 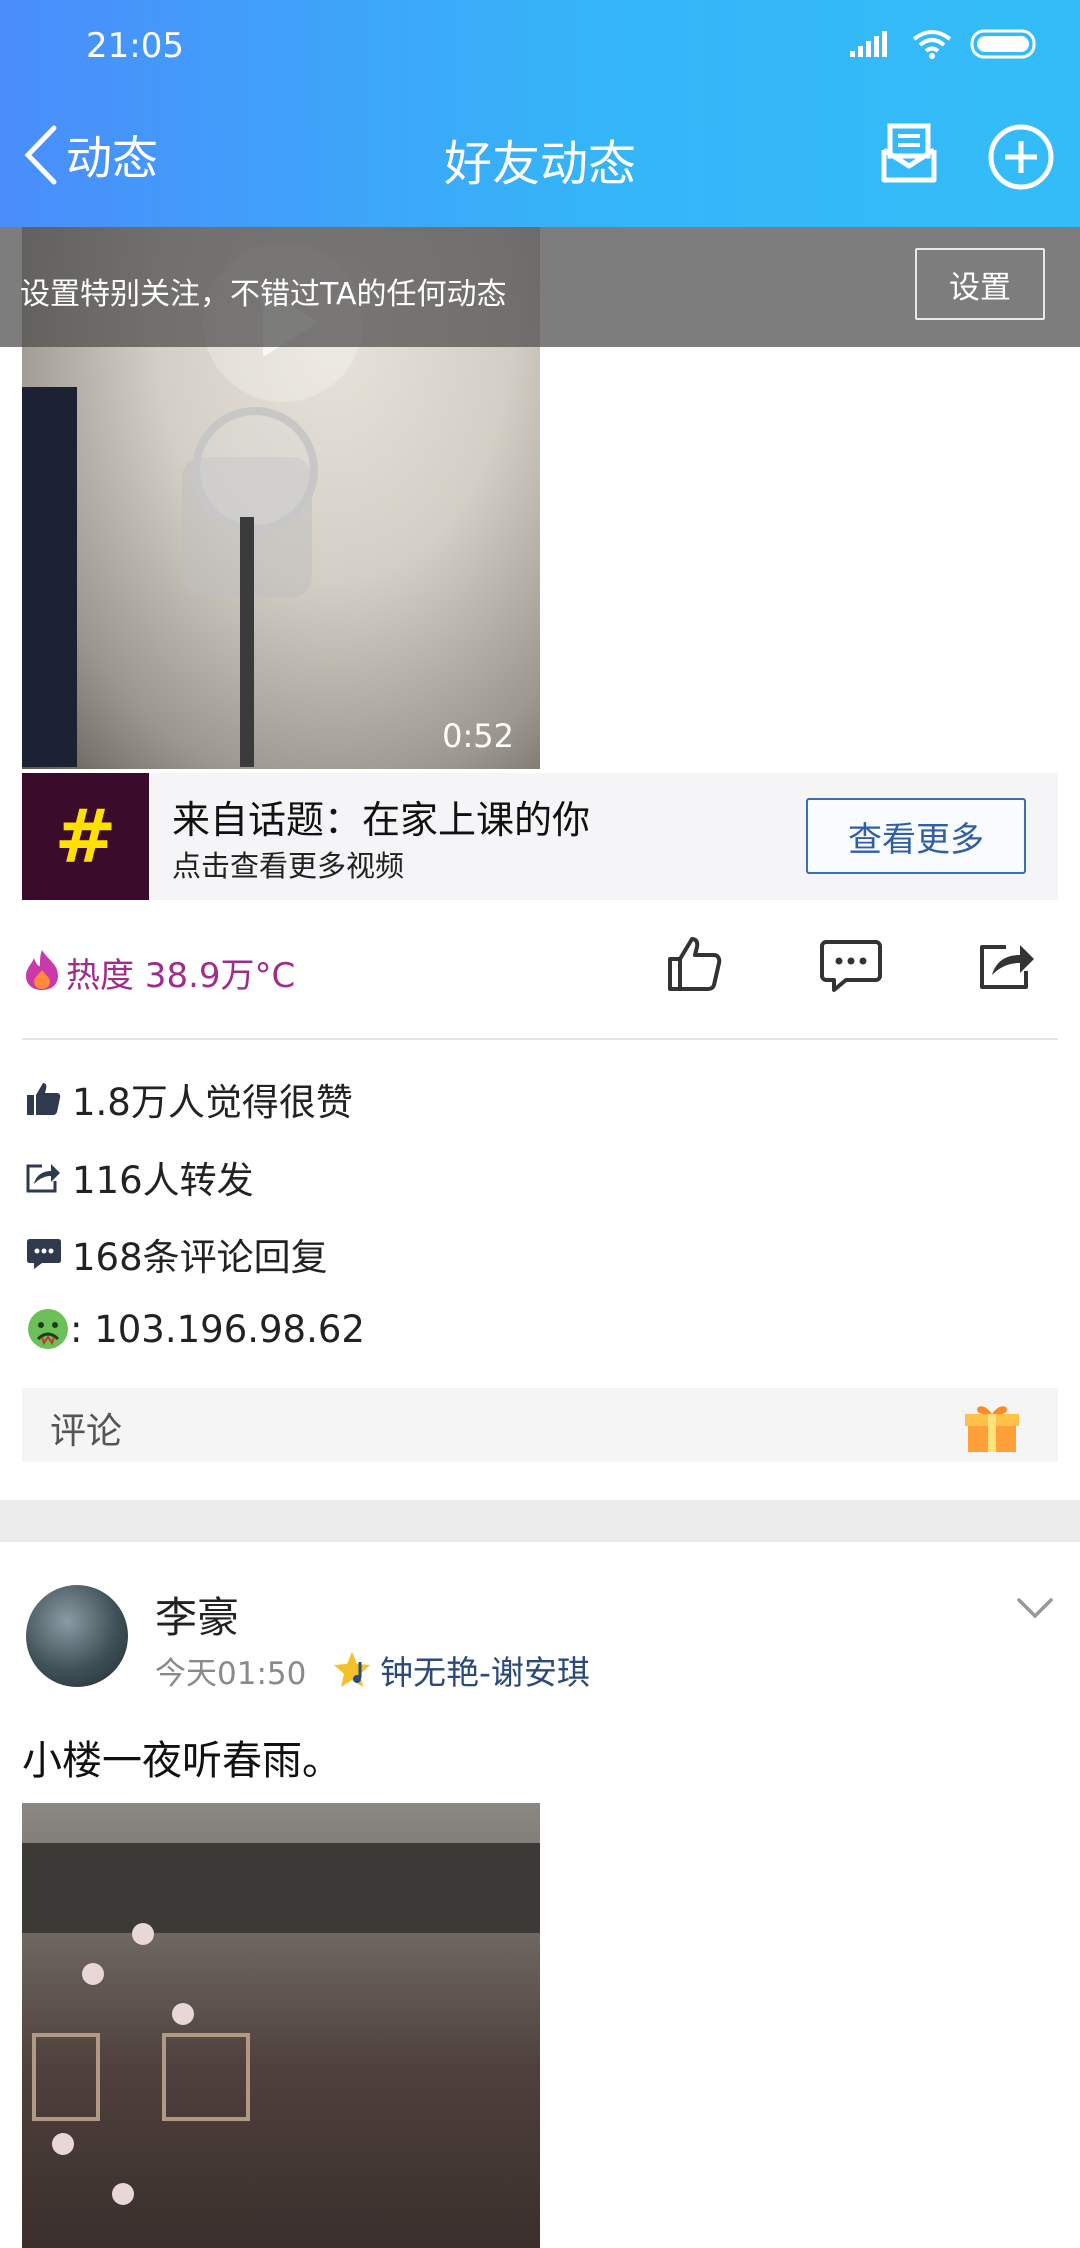 What do you see at coordinates (197, 1614) in the screenshot?
I see `username: 李豪` at bounding box center [197, 1614].